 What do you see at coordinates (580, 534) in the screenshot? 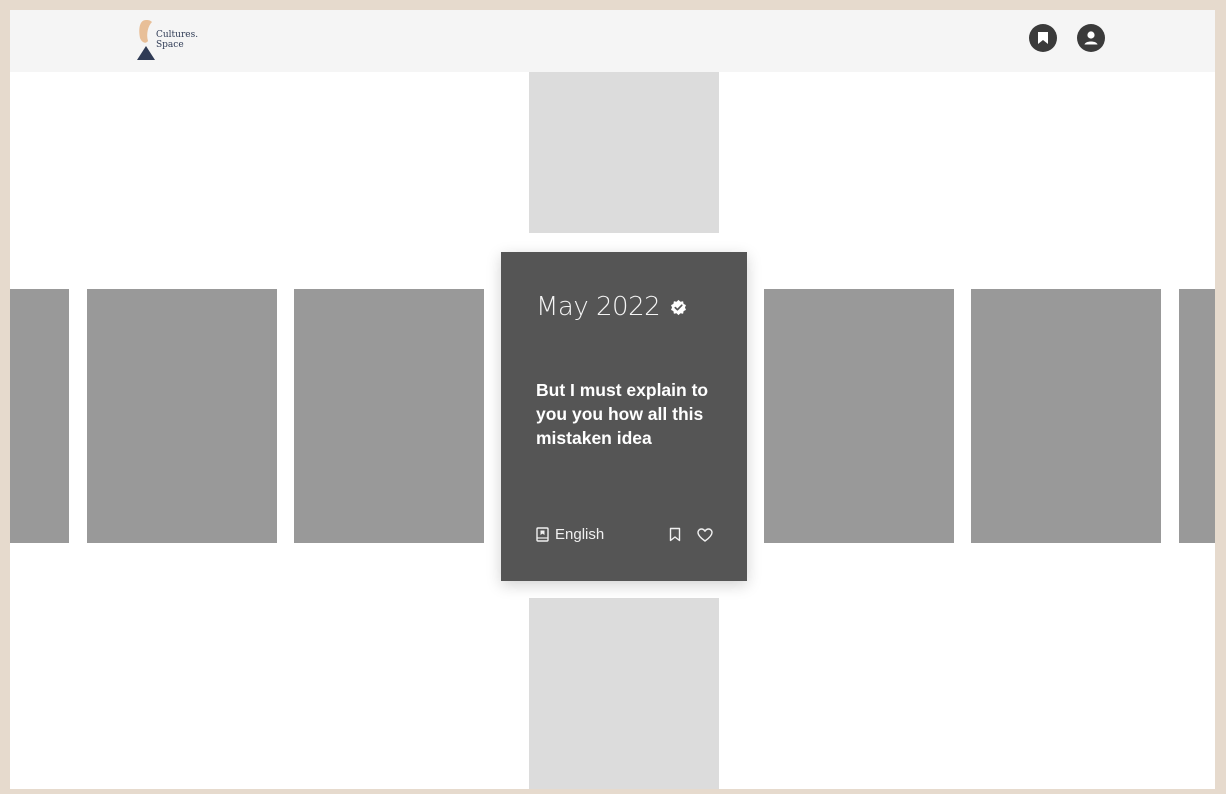
I see `card-language-label: English` at bounding box center [580, 534].